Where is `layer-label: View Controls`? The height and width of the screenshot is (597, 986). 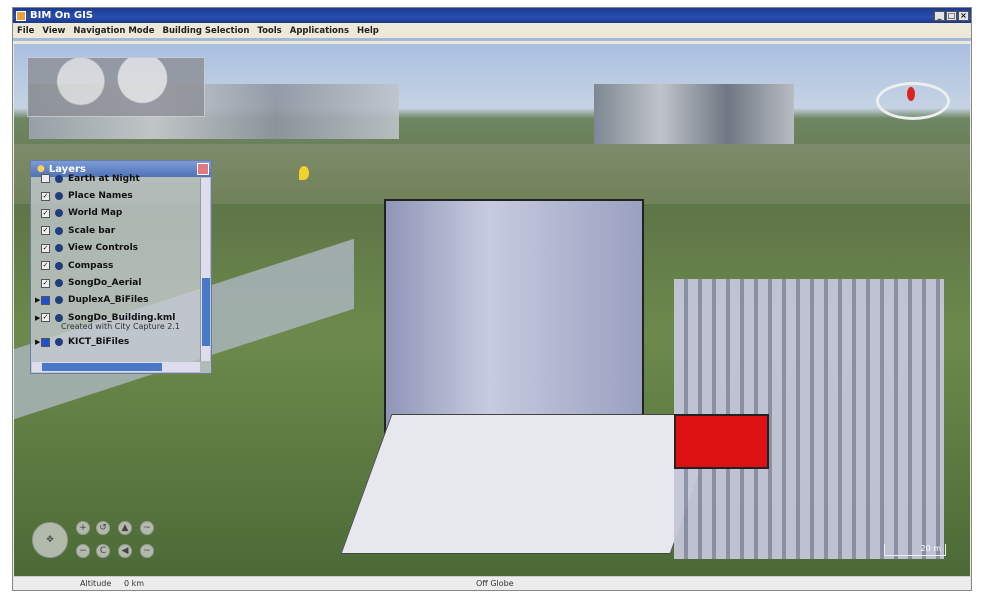 layer-label: View Controls is located at coordinates (103, 248).